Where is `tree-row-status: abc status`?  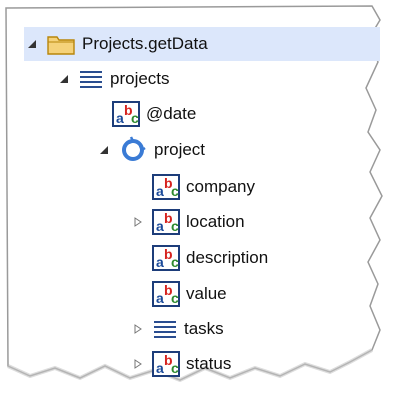 tree-row-status: abc status is located at coordinates (250, 364).